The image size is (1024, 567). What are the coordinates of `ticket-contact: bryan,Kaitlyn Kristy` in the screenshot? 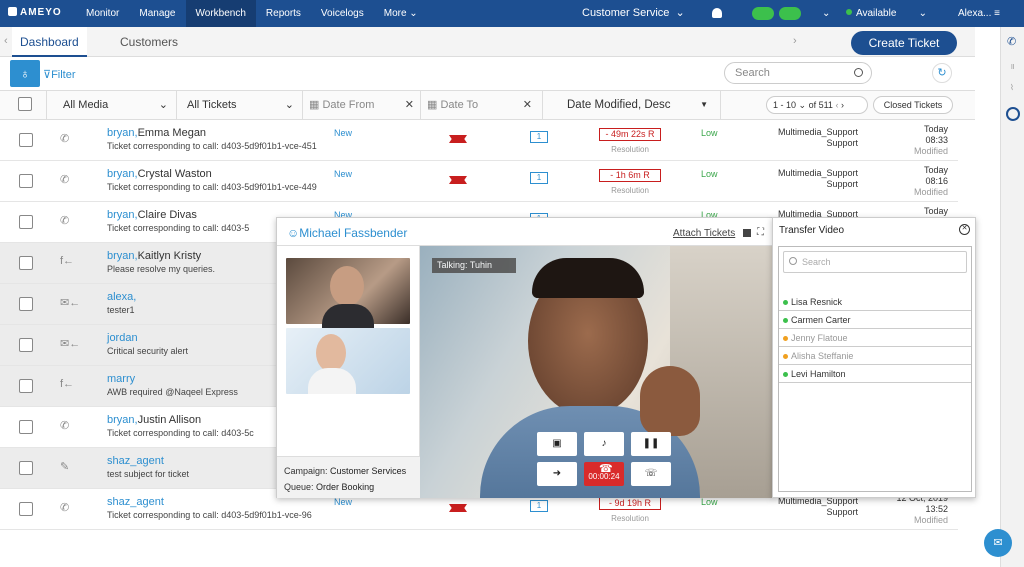 It's located at (154, 256).